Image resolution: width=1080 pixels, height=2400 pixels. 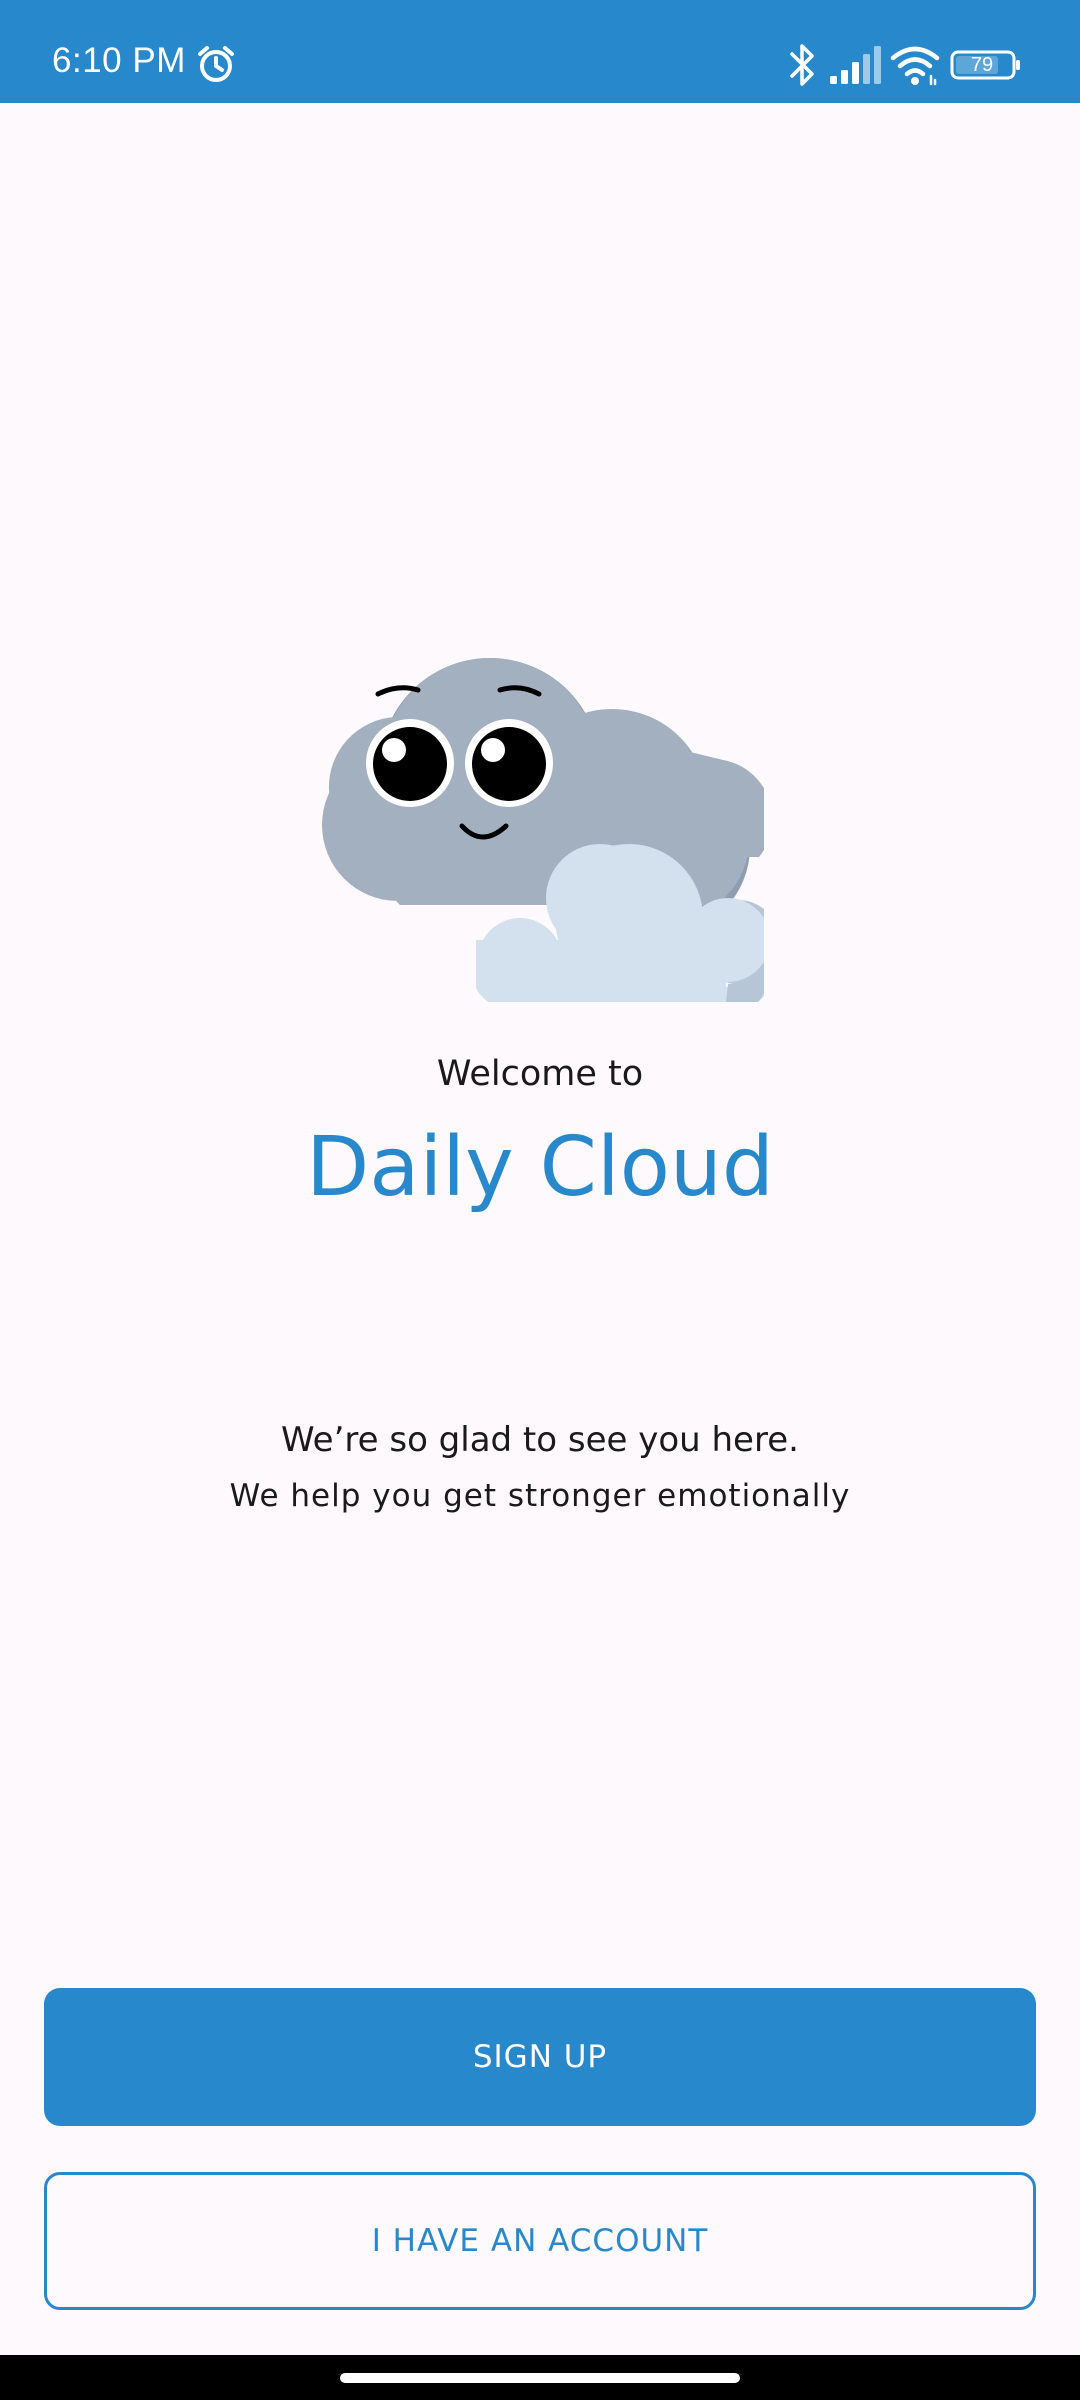 I want to click on home-indicator, so click(x=540, y=2378).